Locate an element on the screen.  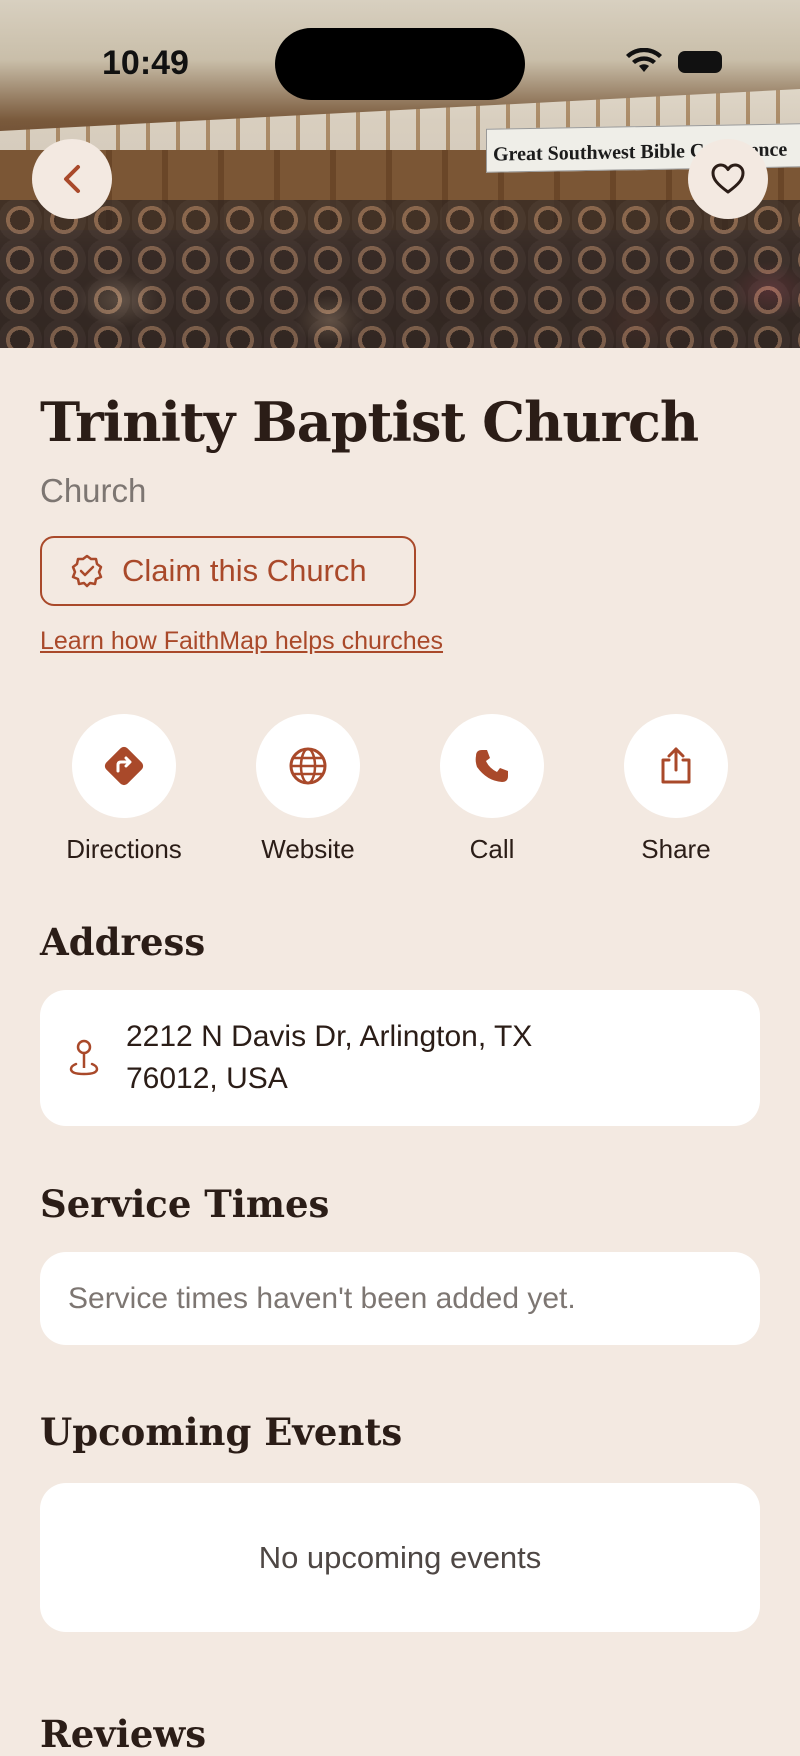
share-button: Share is located at coordinates (676, 789).